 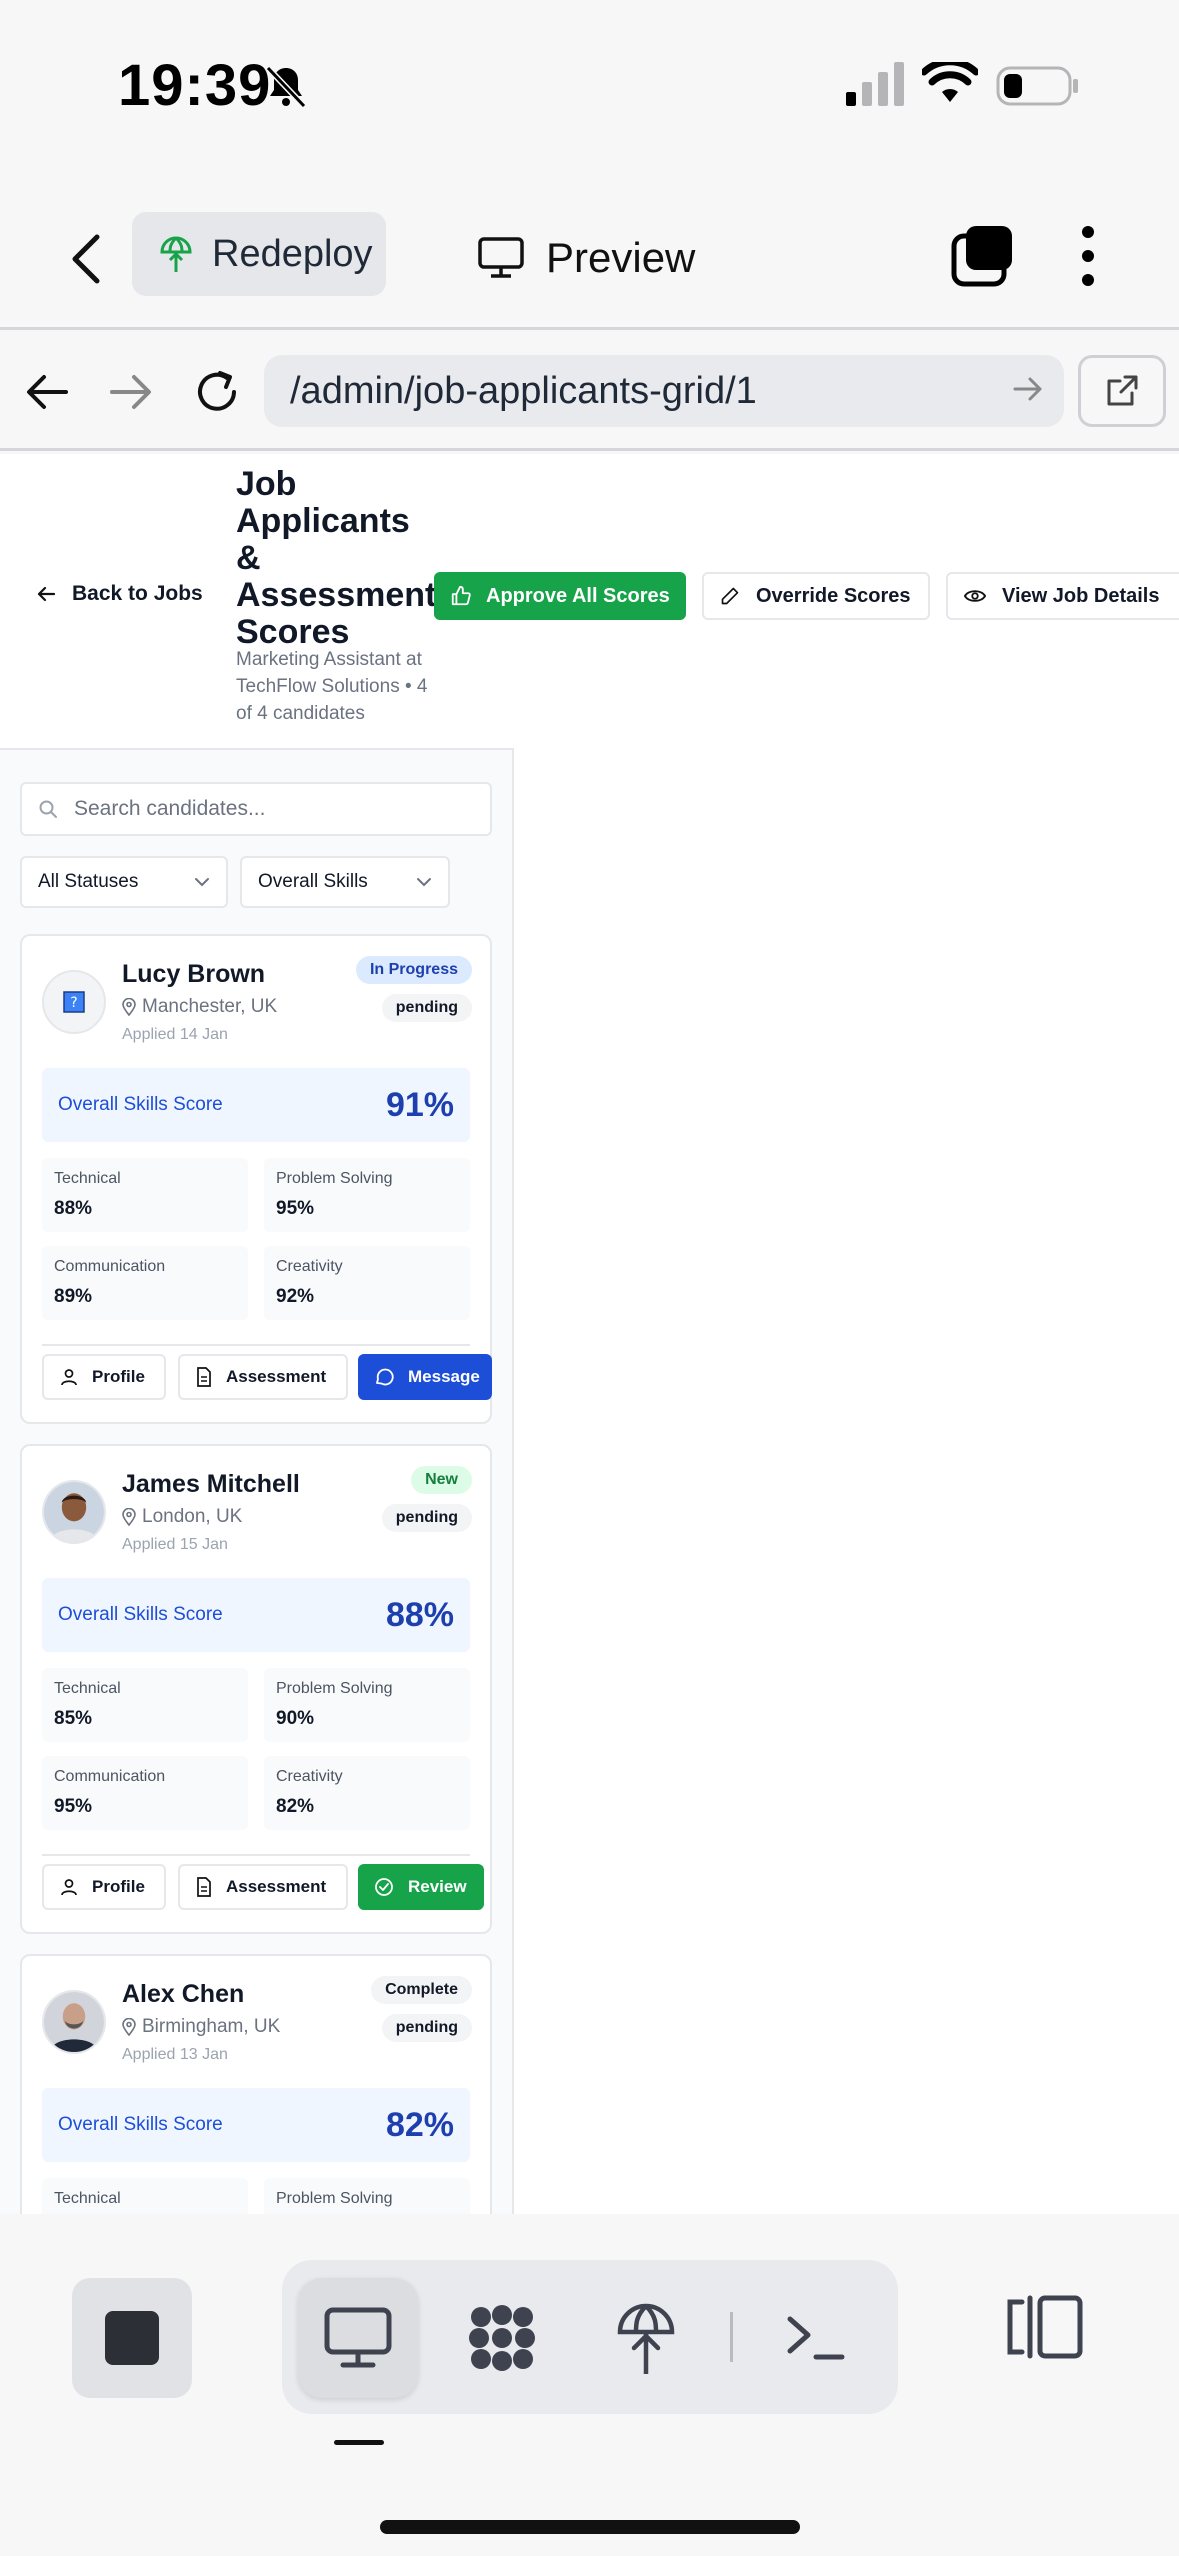 I want to click on monitor-tab, so click(x=358, y=2338).